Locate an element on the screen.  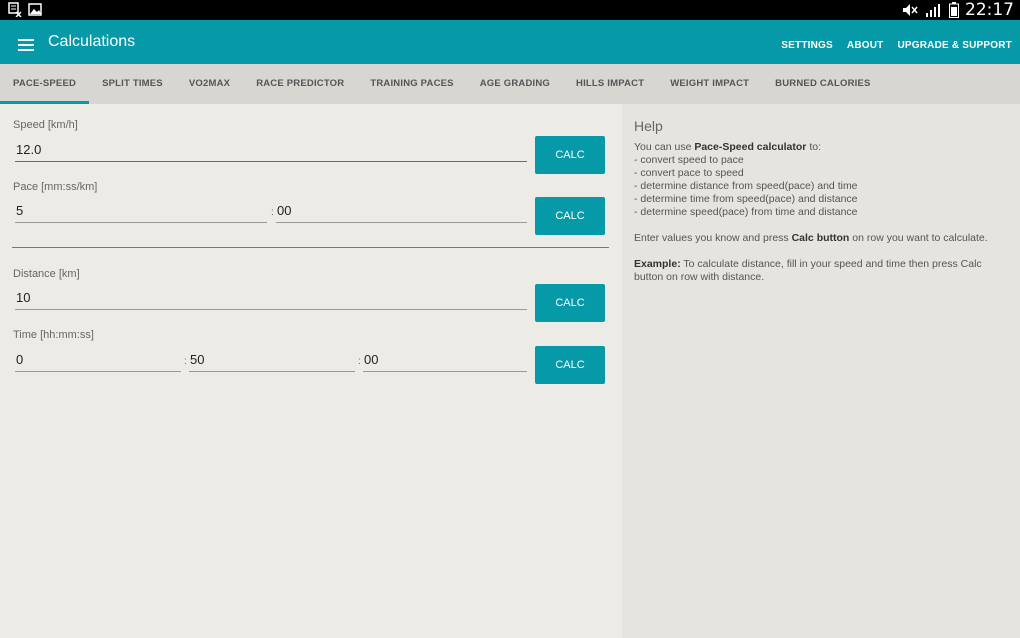
pace-seconds-input: 00 is located at coordinates (401, 212).